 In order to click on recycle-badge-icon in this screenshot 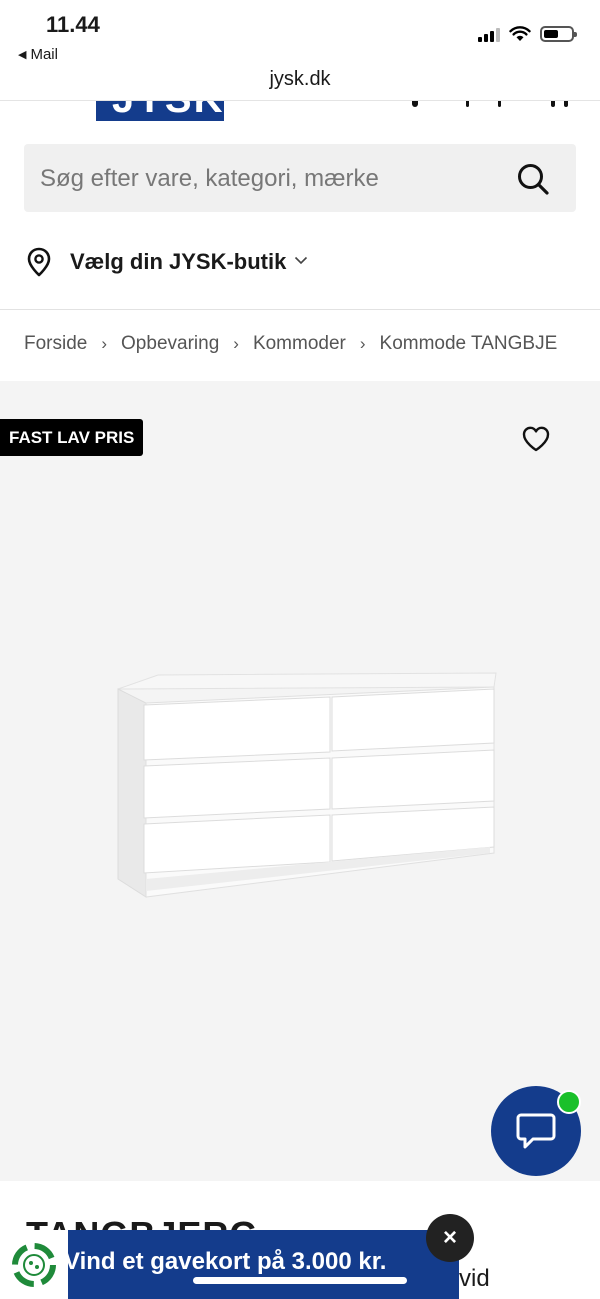, I will do `click(34, 1264)`.